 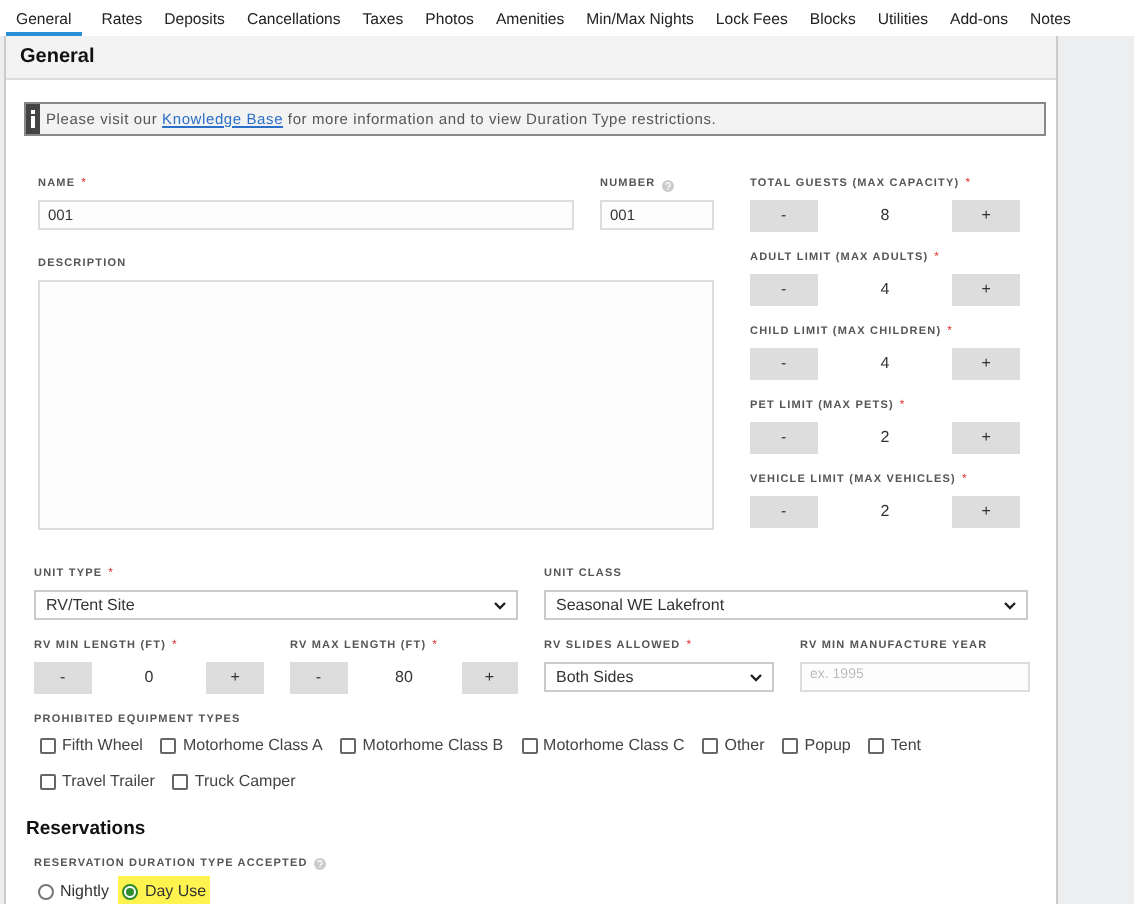 I want to click on checkbox-option: Tent, so click(x=894, y=746).